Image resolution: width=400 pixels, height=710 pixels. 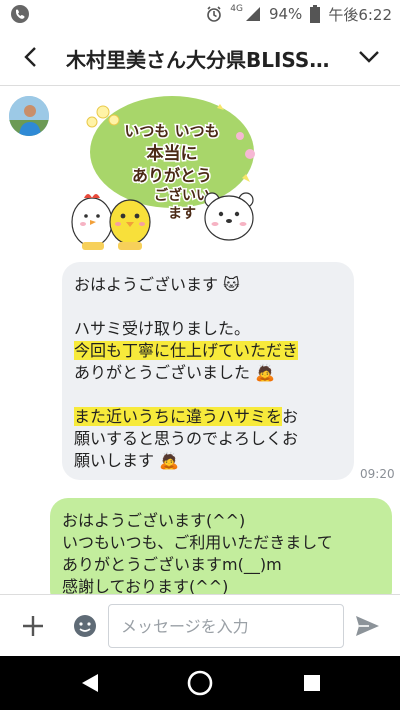 I want to click on message-input-bar, so click(x=200, y=625).